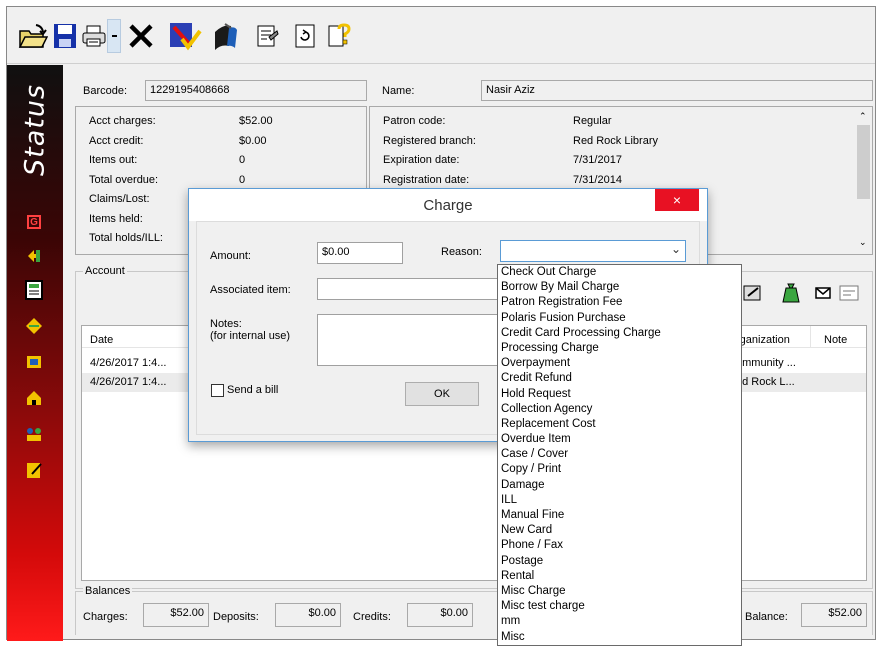  I want to click on money-bag-icon, so click(791, 293).